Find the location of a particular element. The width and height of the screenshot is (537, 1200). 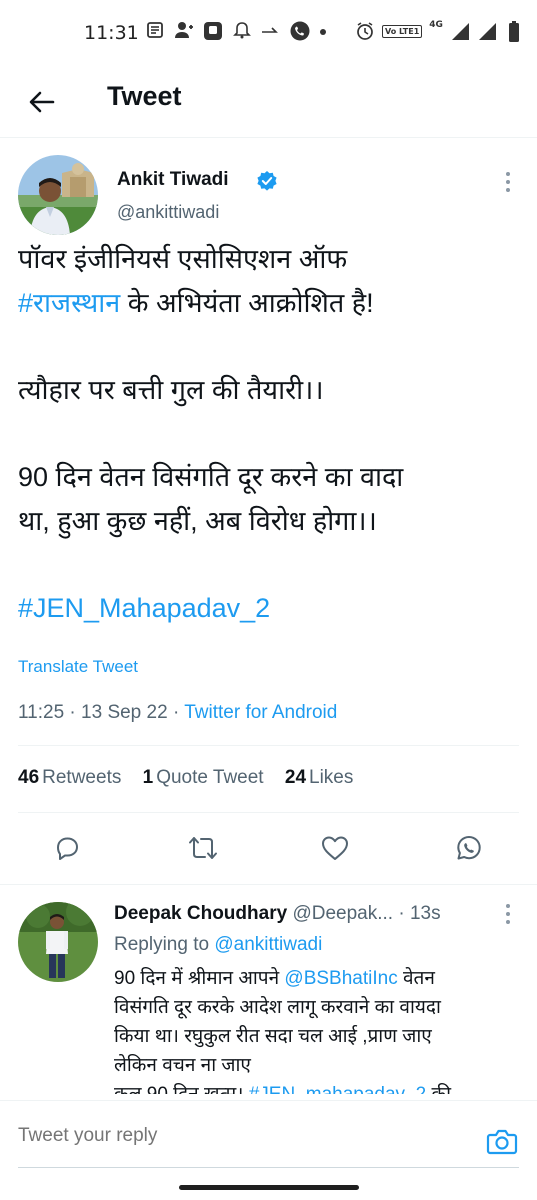

reply-composer is located at coordinates (268, 1150).